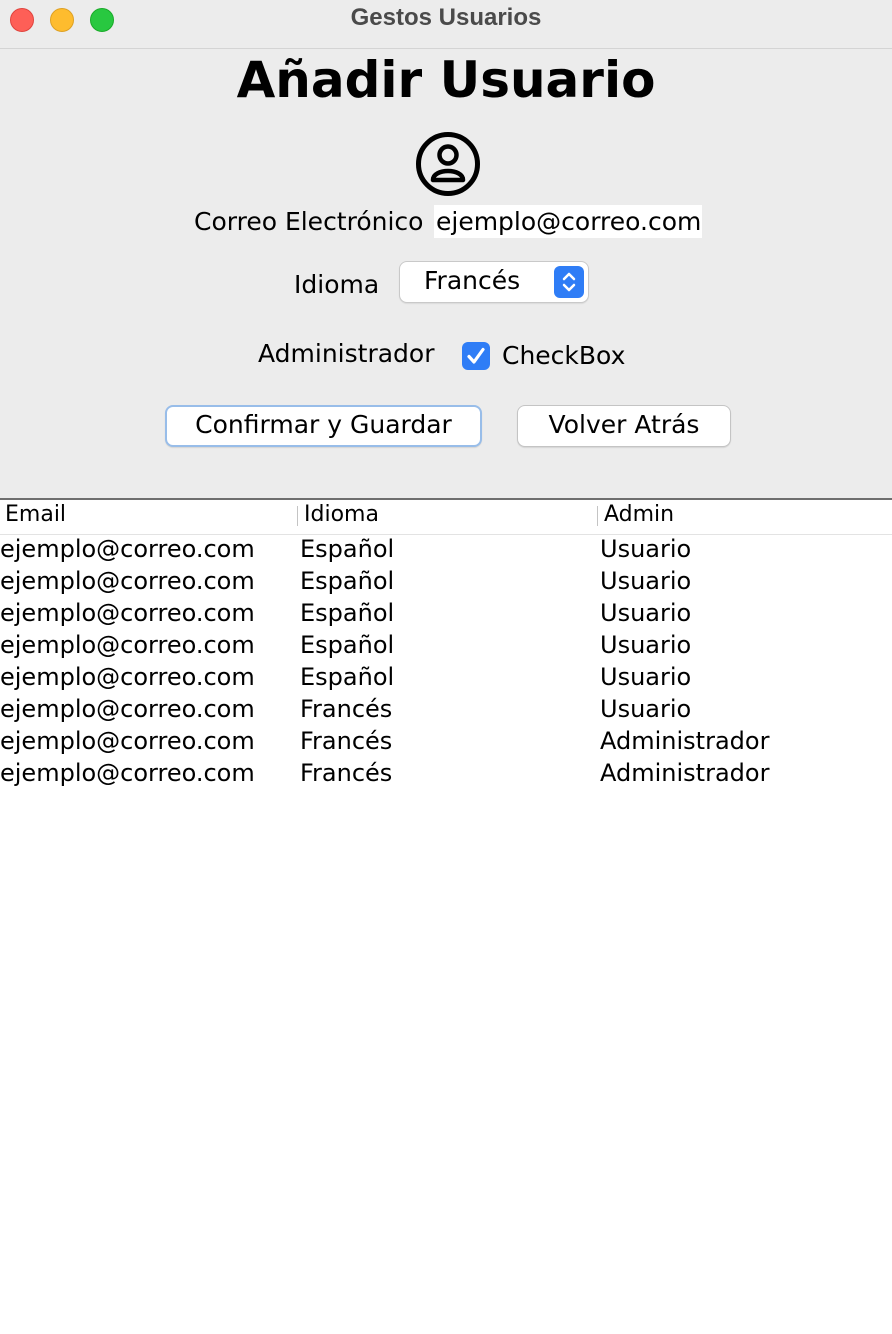 The height and width of the screenshot is (1334, 892). I want to click on language-select: Francés, so click(494, 282).